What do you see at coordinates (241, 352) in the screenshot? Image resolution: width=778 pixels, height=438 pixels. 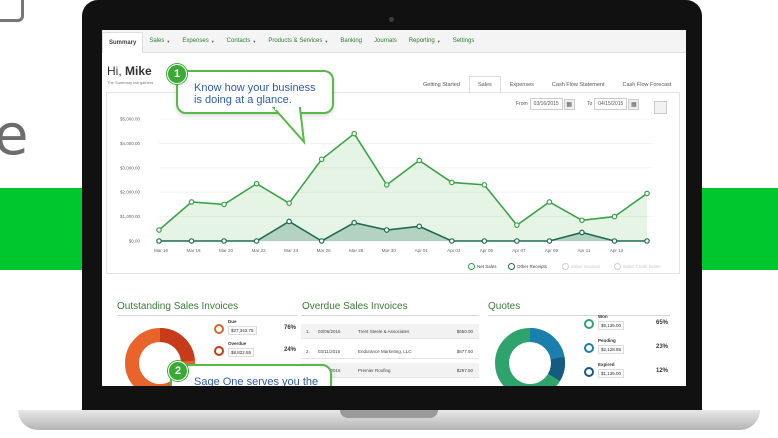 I see `stat-amount: $8,822.55` at bounding box center [241, 352].